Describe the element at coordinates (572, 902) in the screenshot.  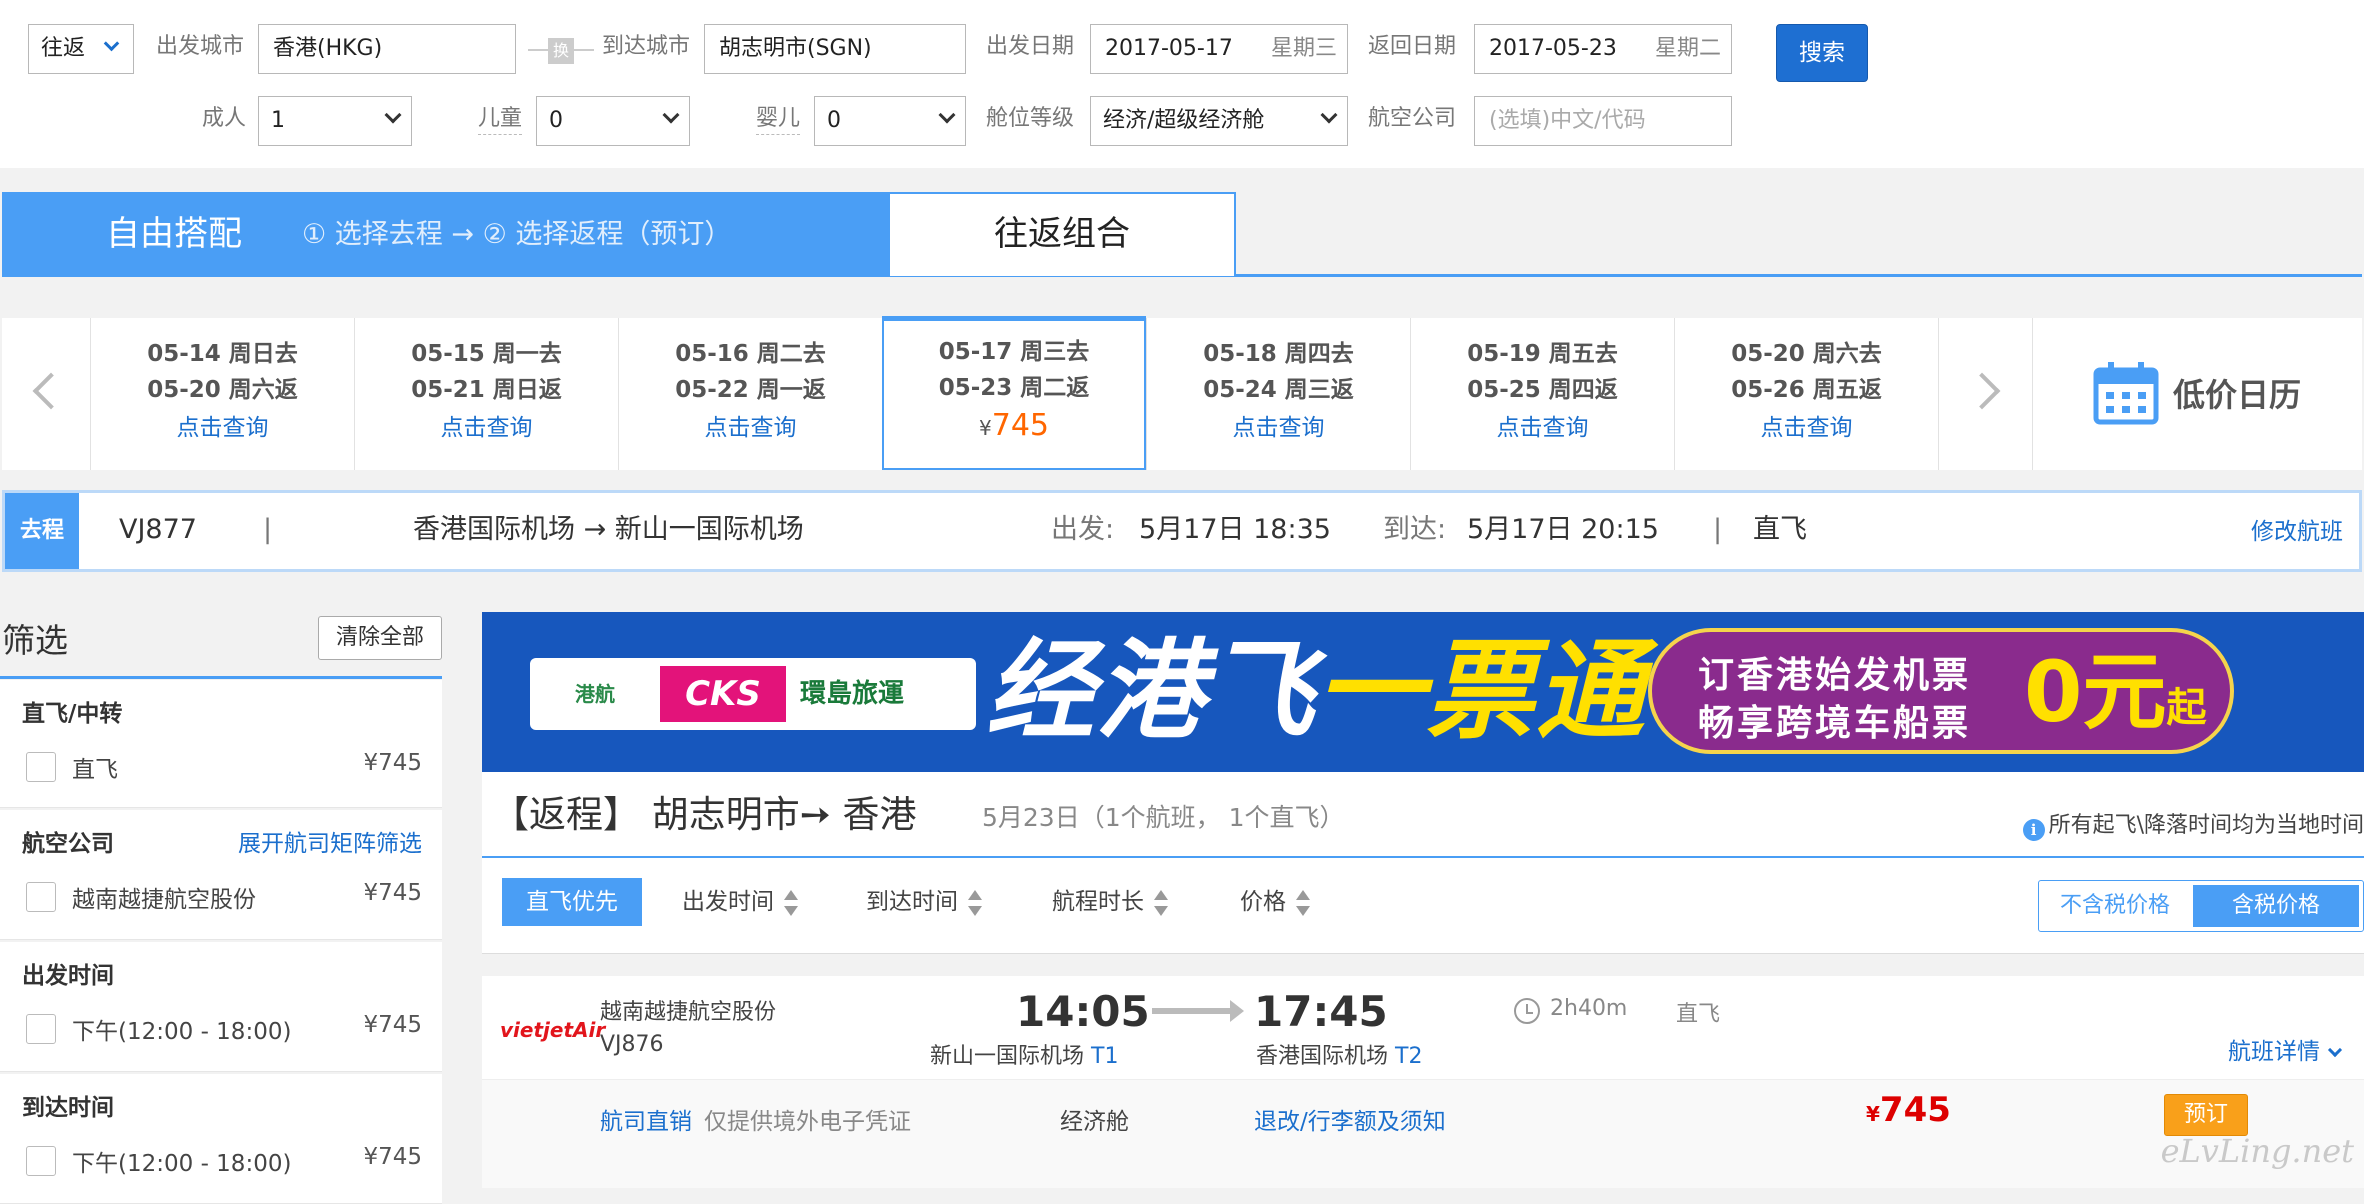
I see `sort-direct-first: 直飞优先` at that location.